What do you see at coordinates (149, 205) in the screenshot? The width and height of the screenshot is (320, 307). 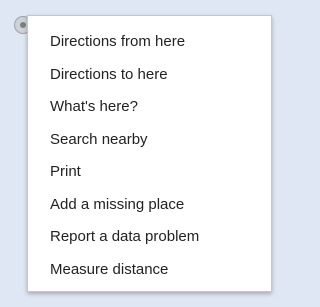 I see `menu-item-add-missing-place: Add a missing place` at bounding box center [149, 205].